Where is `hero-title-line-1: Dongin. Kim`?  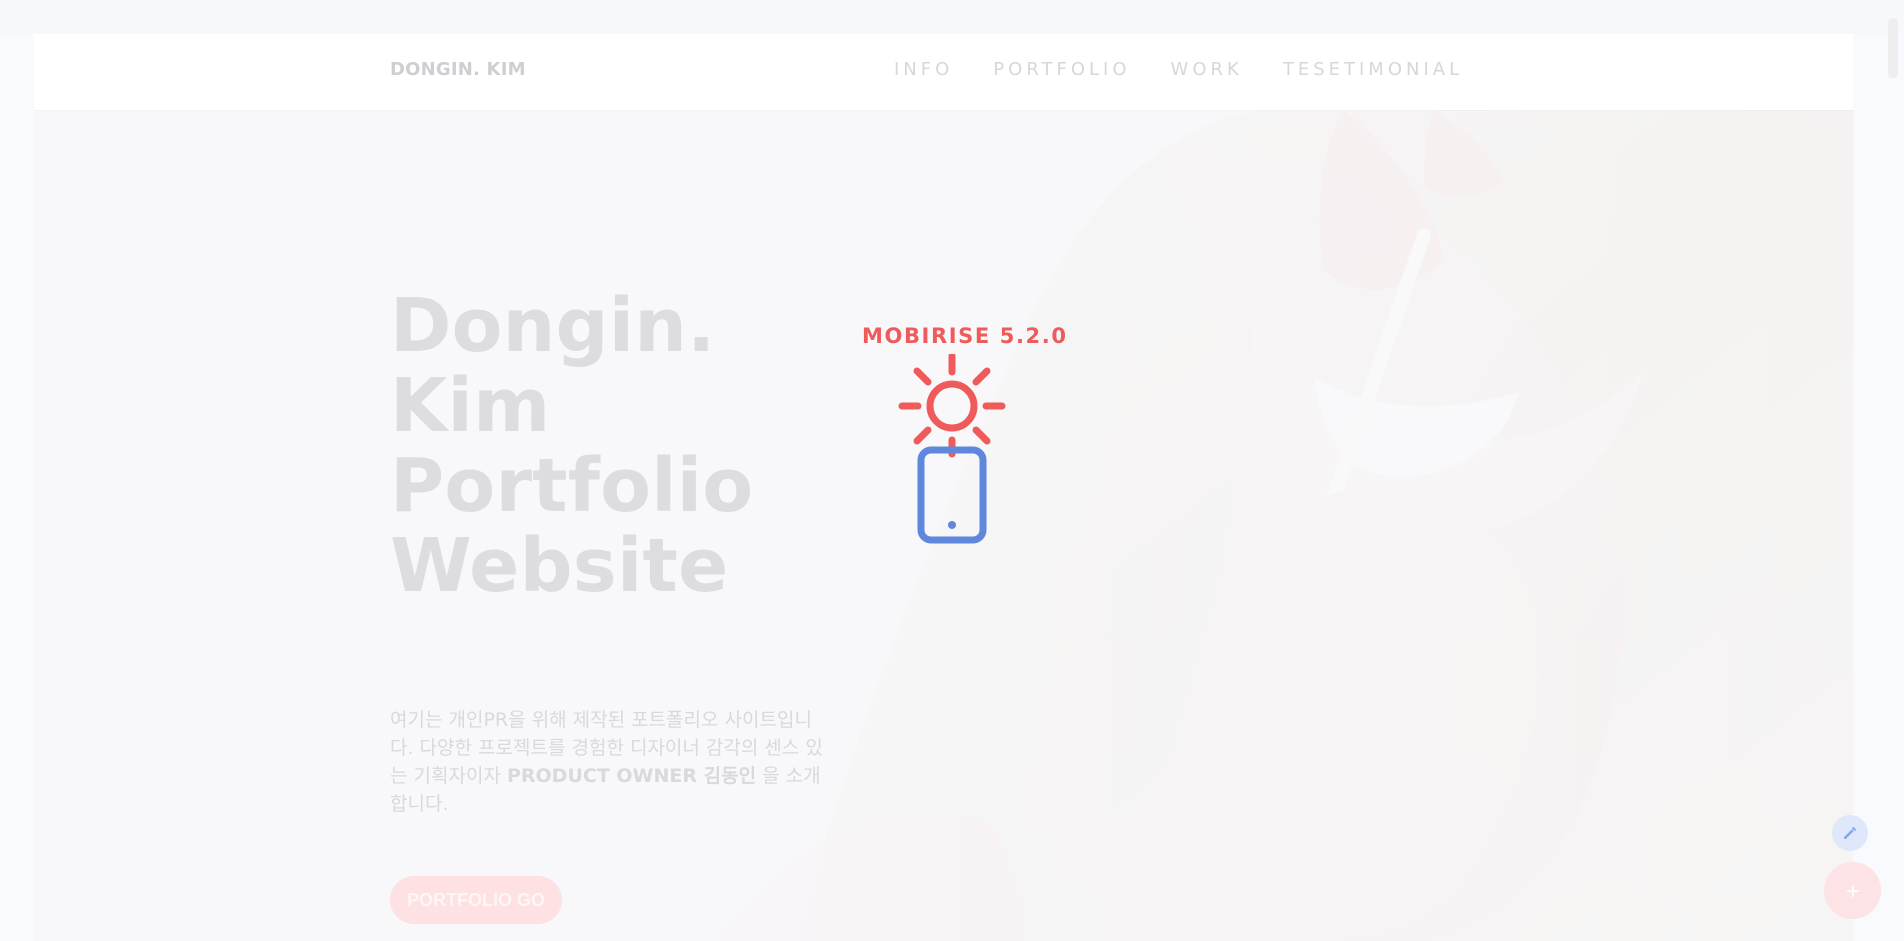 hero-title-line-1: Dongin. Kim is located at coordinates (553, 366).